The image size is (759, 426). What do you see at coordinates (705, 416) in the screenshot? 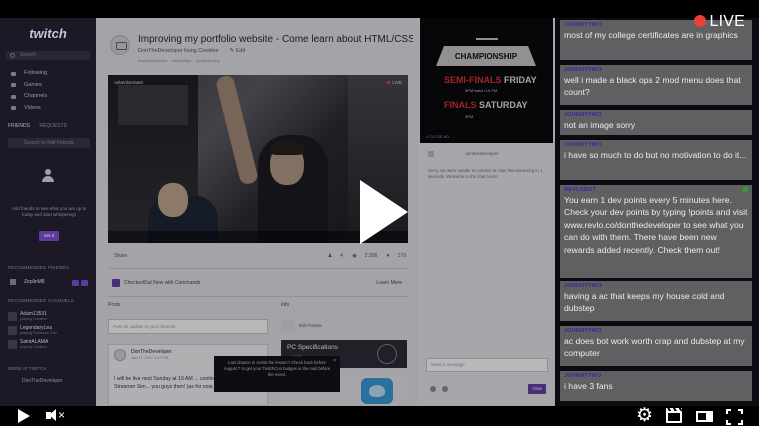
I see `theatre-mode-icon` at bounding box center [705, 416].